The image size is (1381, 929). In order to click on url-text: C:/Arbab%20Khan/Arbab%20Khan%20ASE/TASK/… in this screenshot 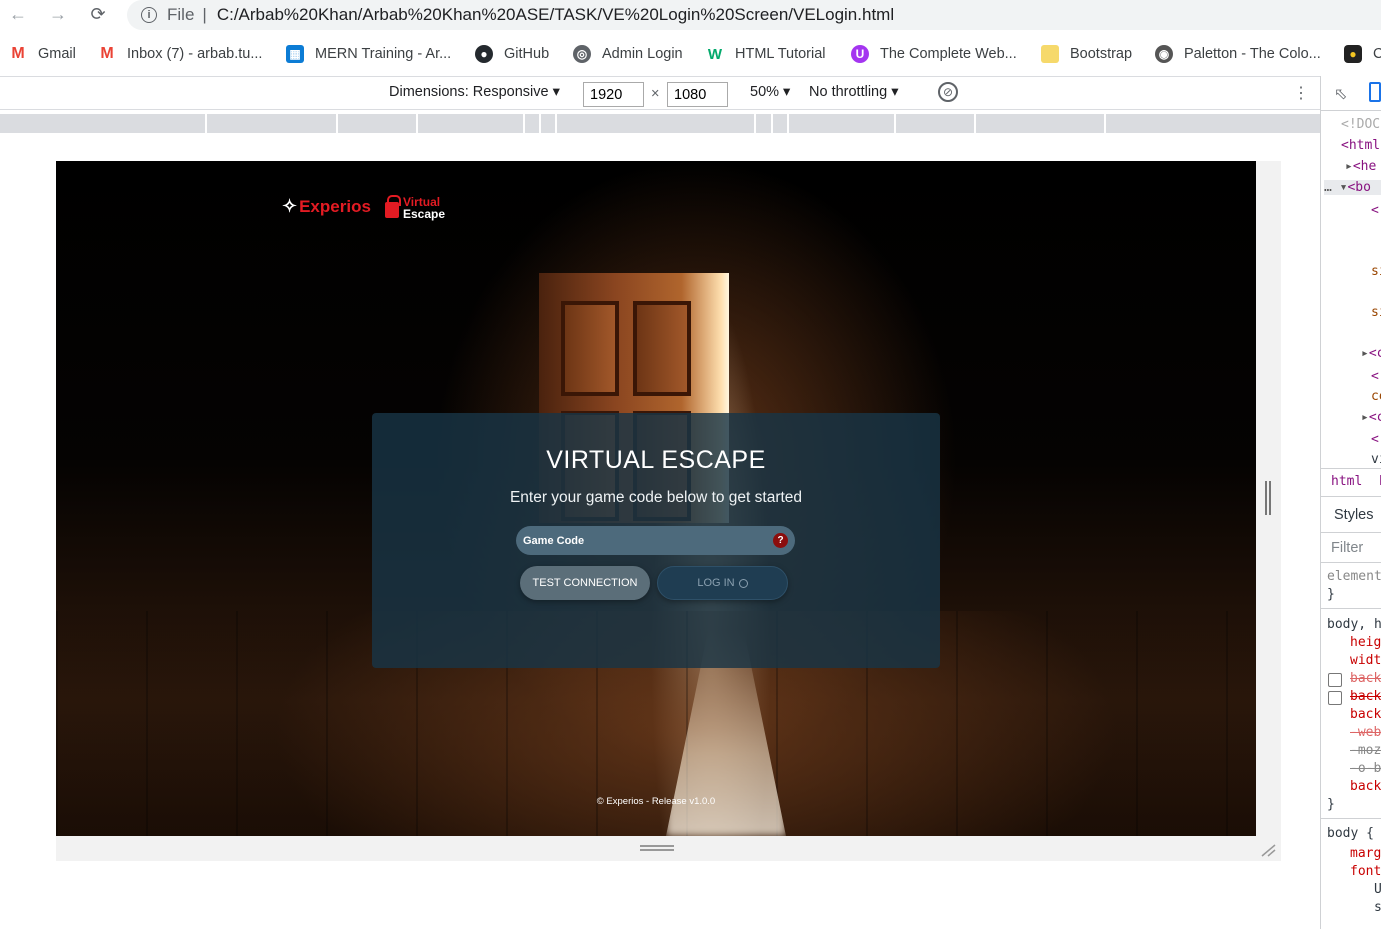, I will do `click(555, 15)`.